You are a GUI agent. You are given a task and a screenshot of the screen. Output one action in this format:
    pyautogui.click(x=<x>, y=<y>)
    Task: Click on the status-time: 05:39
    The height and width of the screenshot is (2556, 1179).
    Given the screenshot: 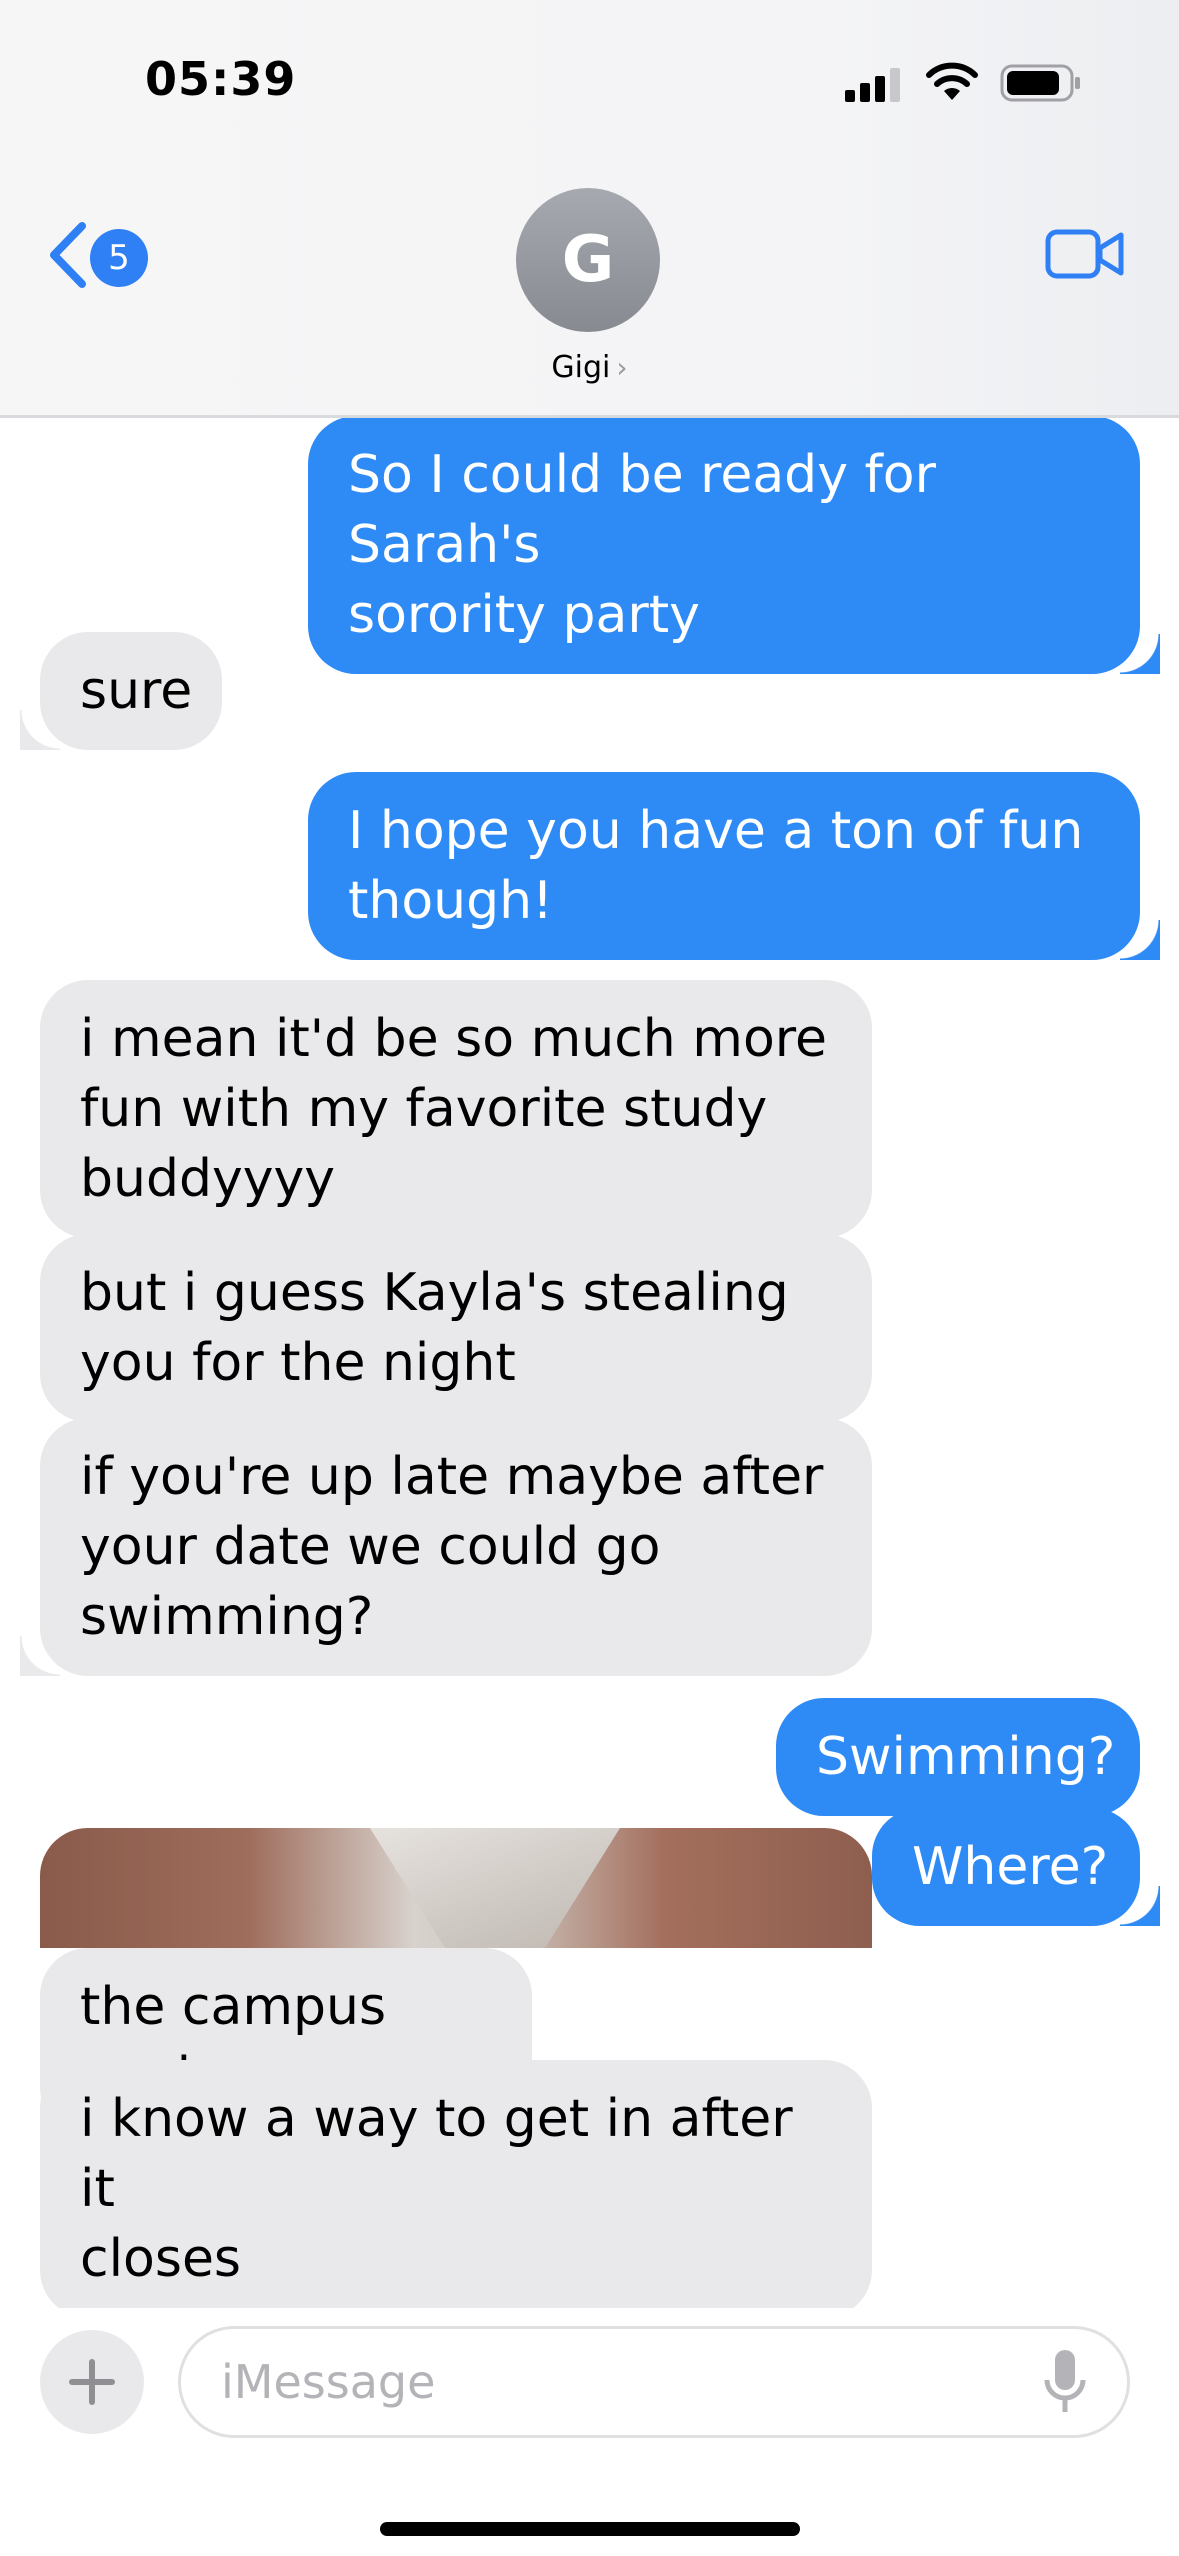 What is the action you would take?
    pyautogui.click(x=221, y=79)
    